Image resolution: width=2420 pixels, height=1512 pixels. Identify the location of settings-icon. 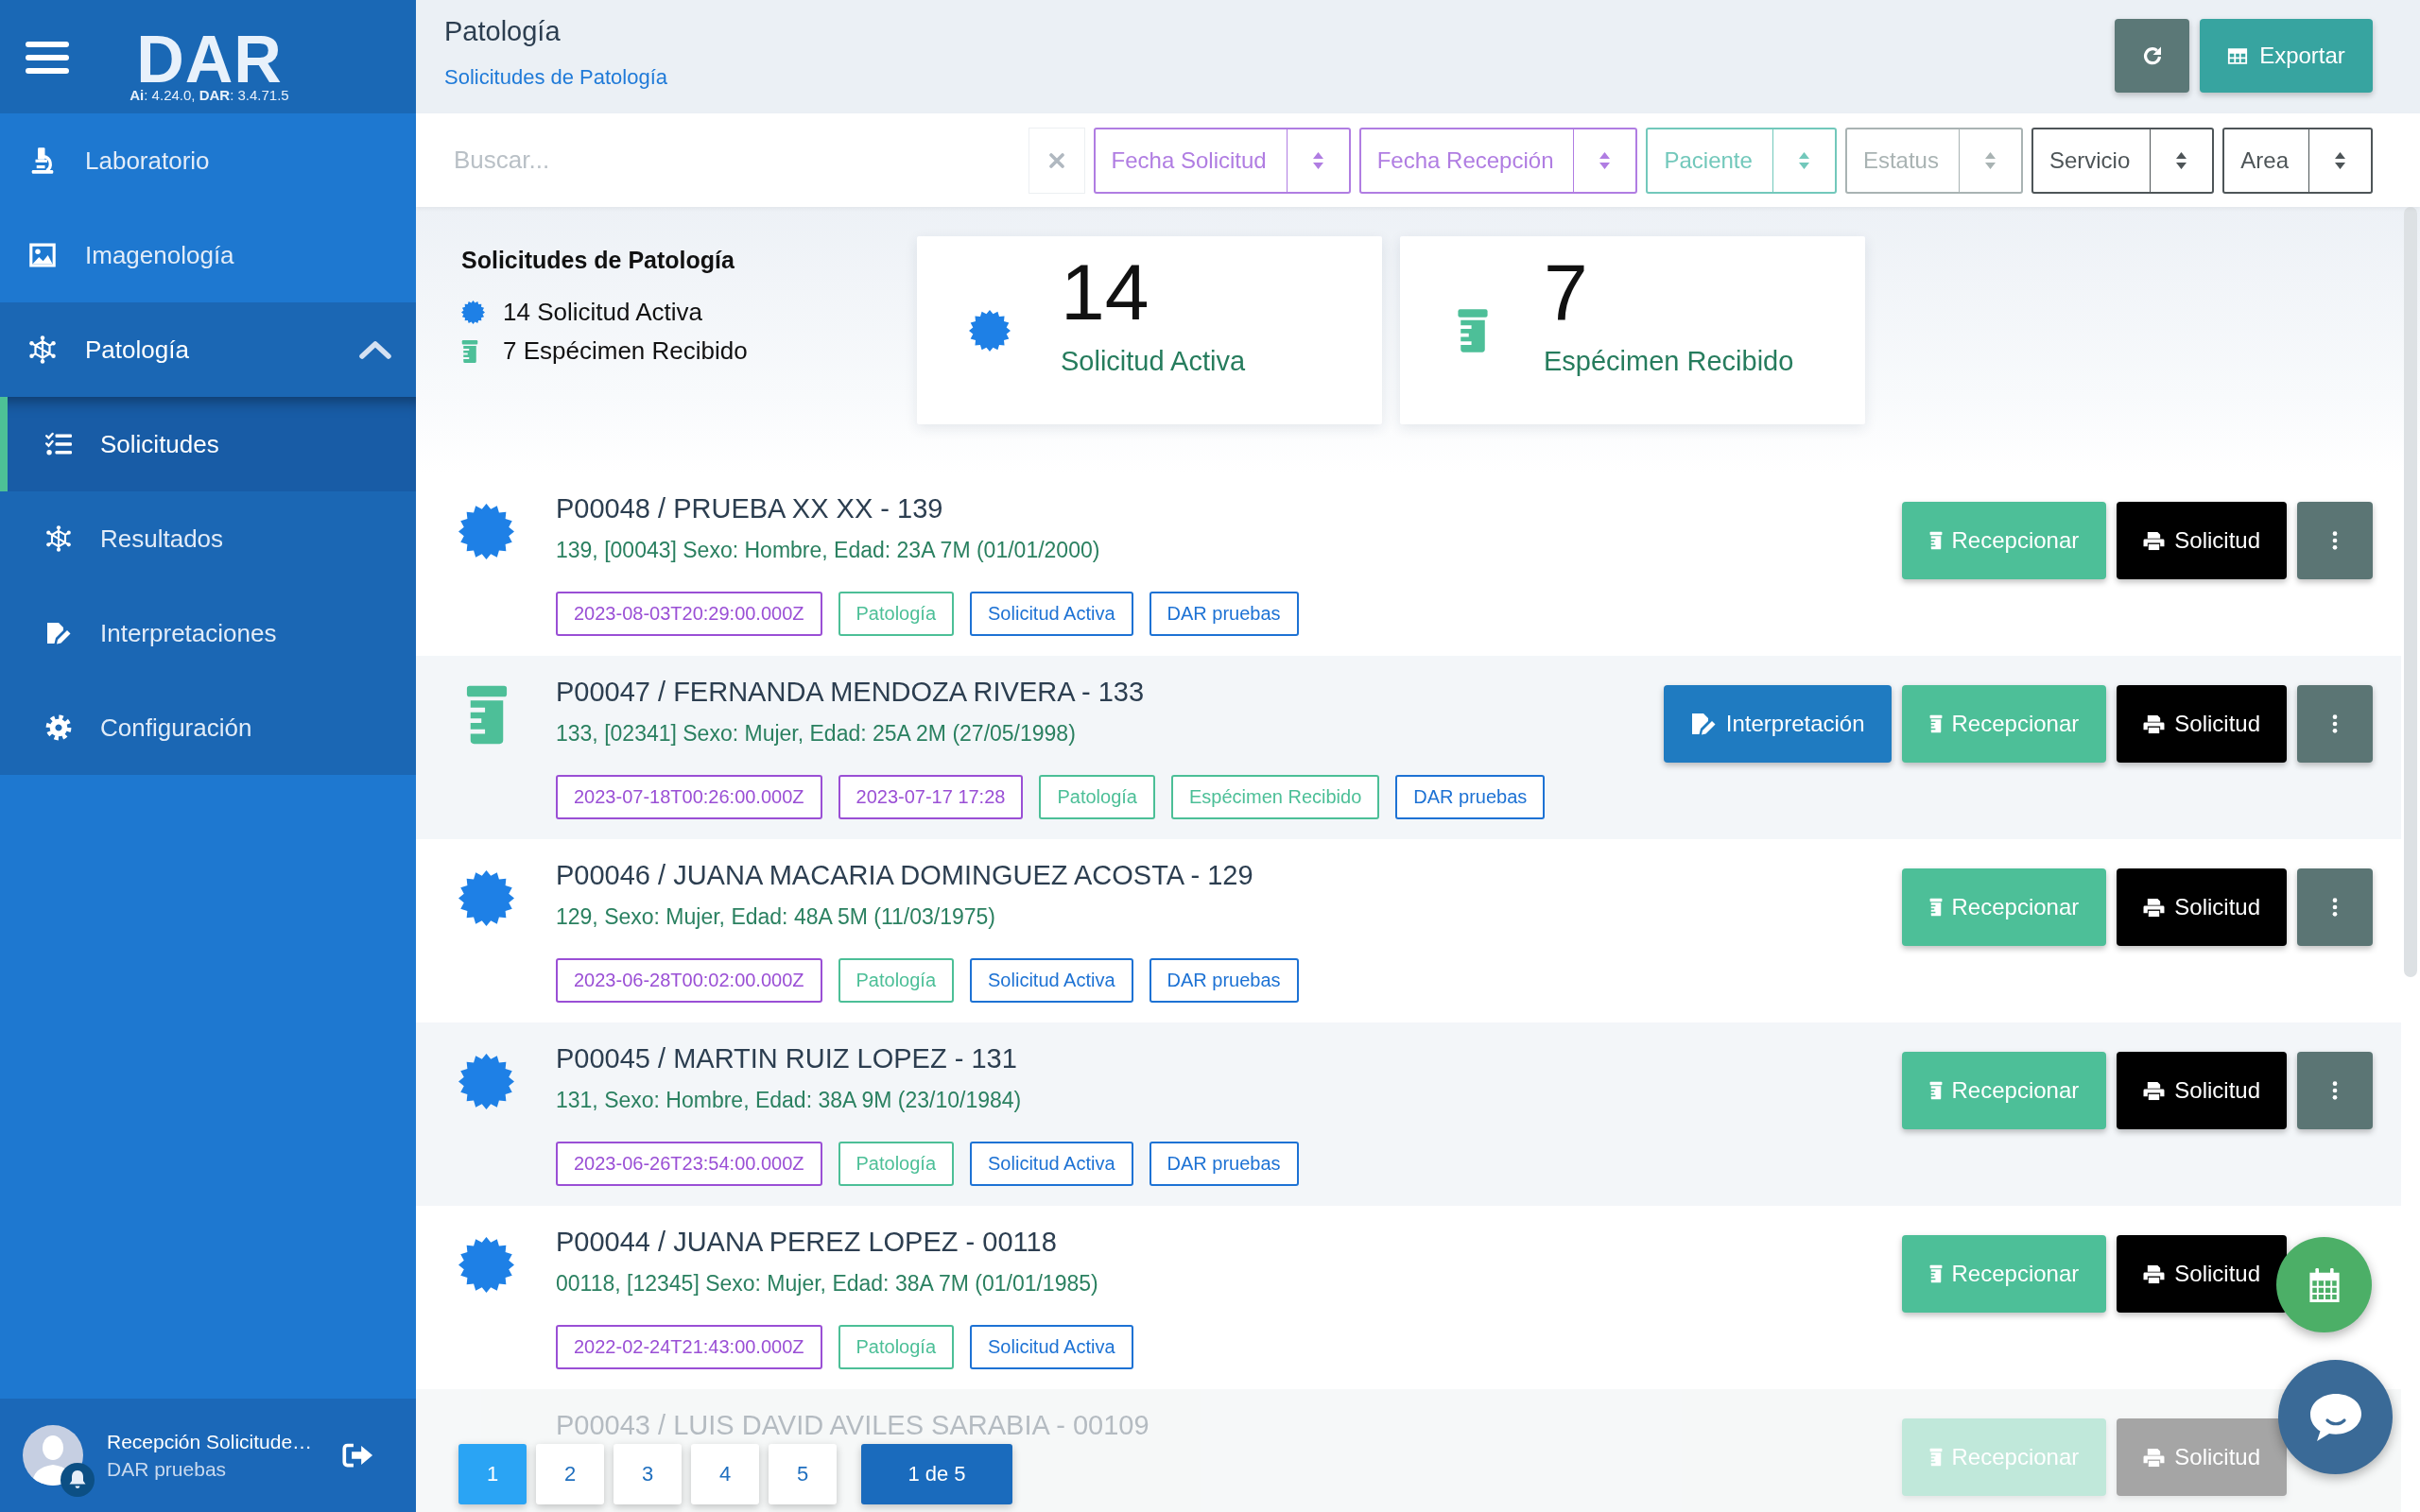
(58, 727).